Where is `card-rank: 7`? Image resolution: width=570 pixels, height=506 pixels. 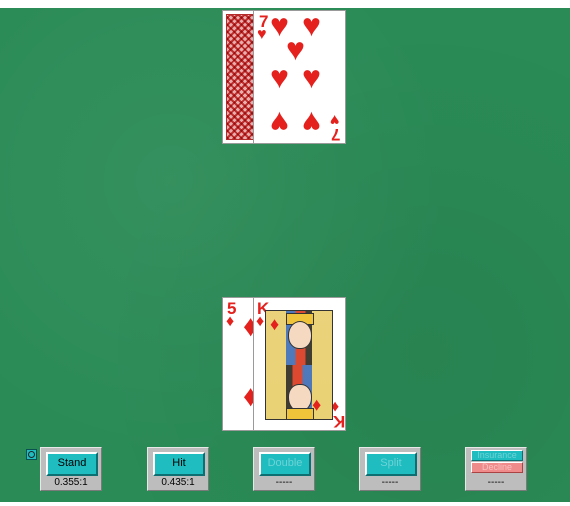
card-rank: 7 is located at coordinates (336, 134).